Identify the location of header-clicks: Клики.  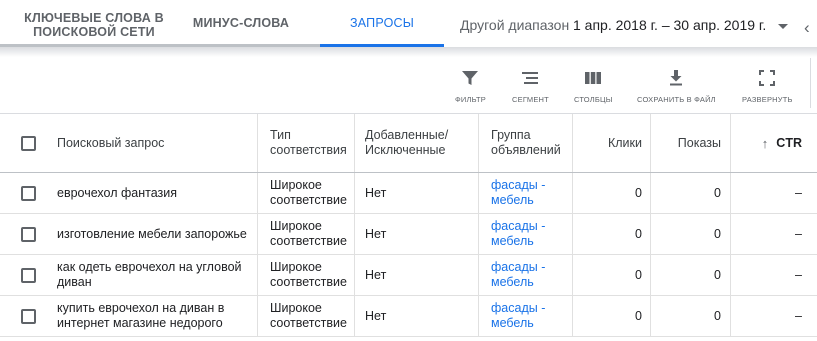
(607, 143).